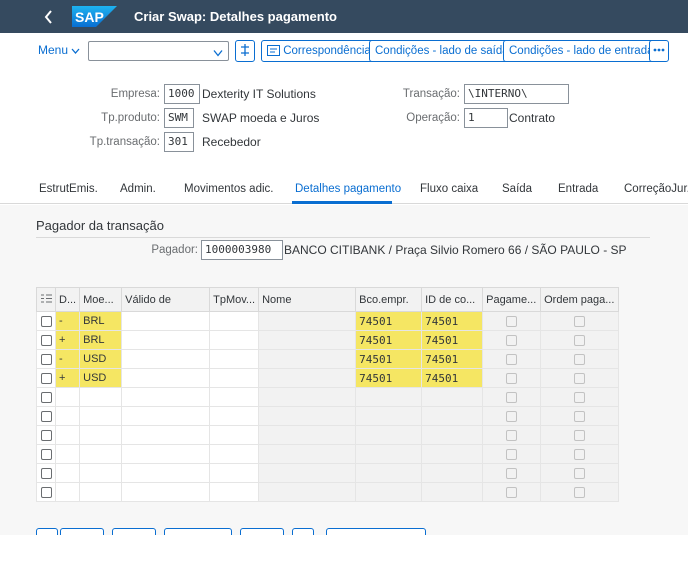 The width and height of the screenshot is (688, 565). Describe the element at coordinates (179, 142) in the screenshot. I see `tptransacao-field: 301` at that location.